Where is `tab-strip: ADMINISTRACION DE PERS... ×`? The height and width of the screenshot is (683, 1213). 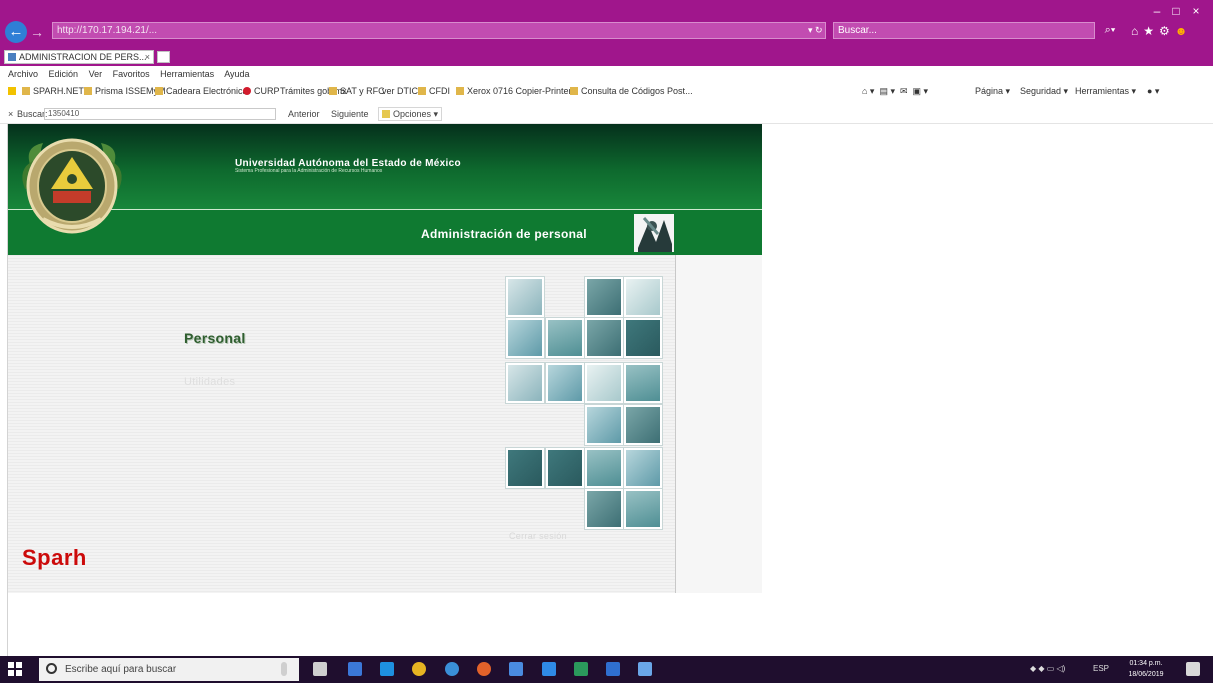
tab-strip: ADMINISTRACION DE PERS... × is located at coordinates (606, 57).